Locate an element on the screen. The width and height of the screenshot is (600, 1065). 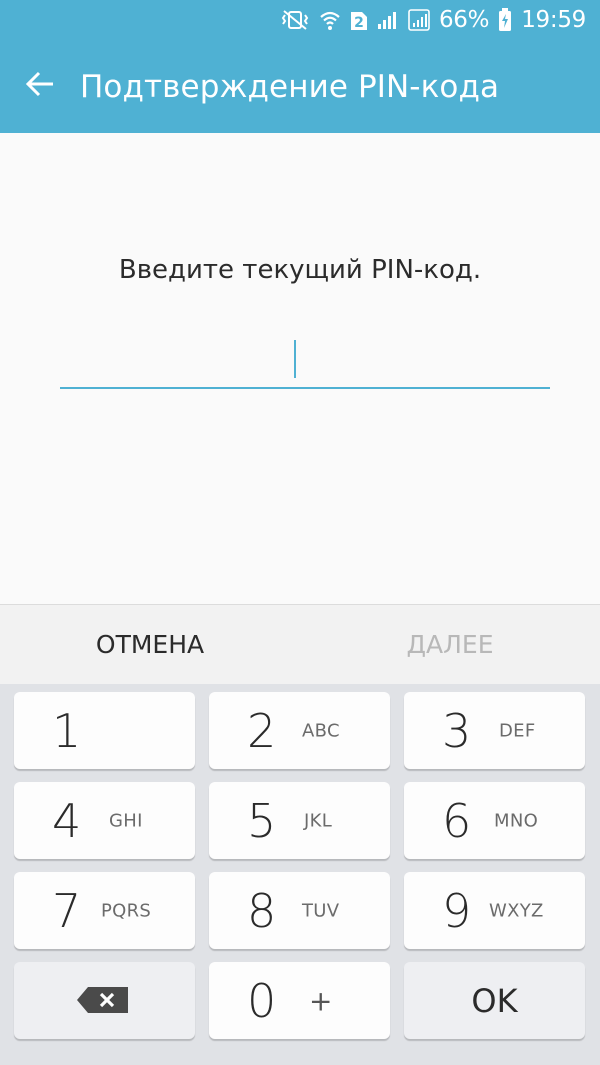
key-letters: ABC is located at coordinates (321, 730).